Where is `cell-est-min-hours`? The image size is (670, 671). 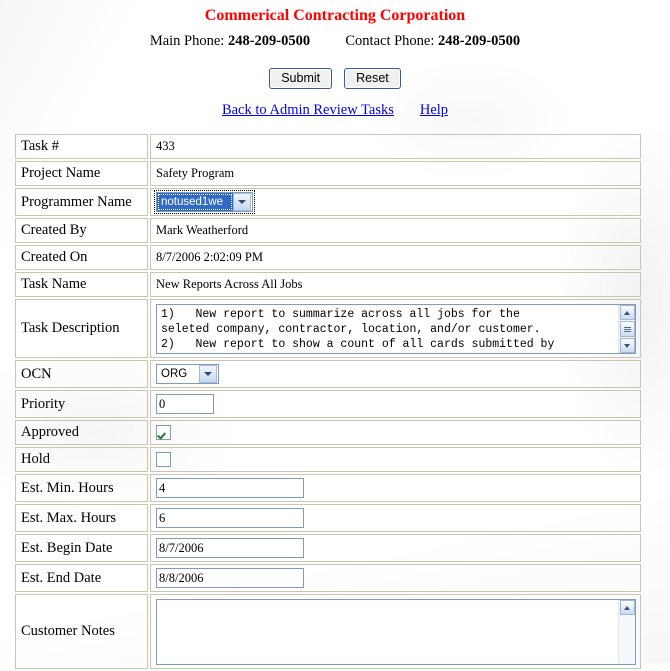 cell-est-min-hours is located at coordinates (395, 488).